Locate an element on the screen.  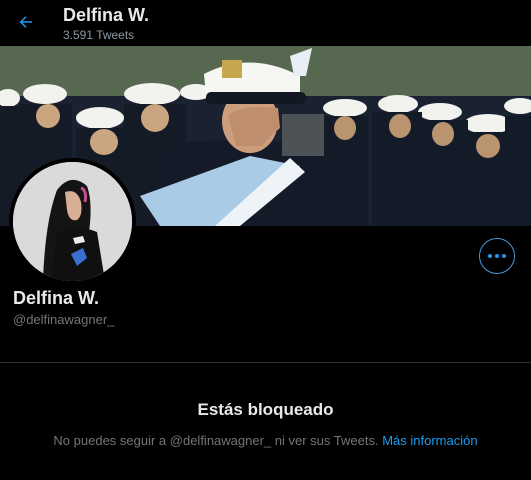
arrow-left-icon is located at coordinates (25, 22).